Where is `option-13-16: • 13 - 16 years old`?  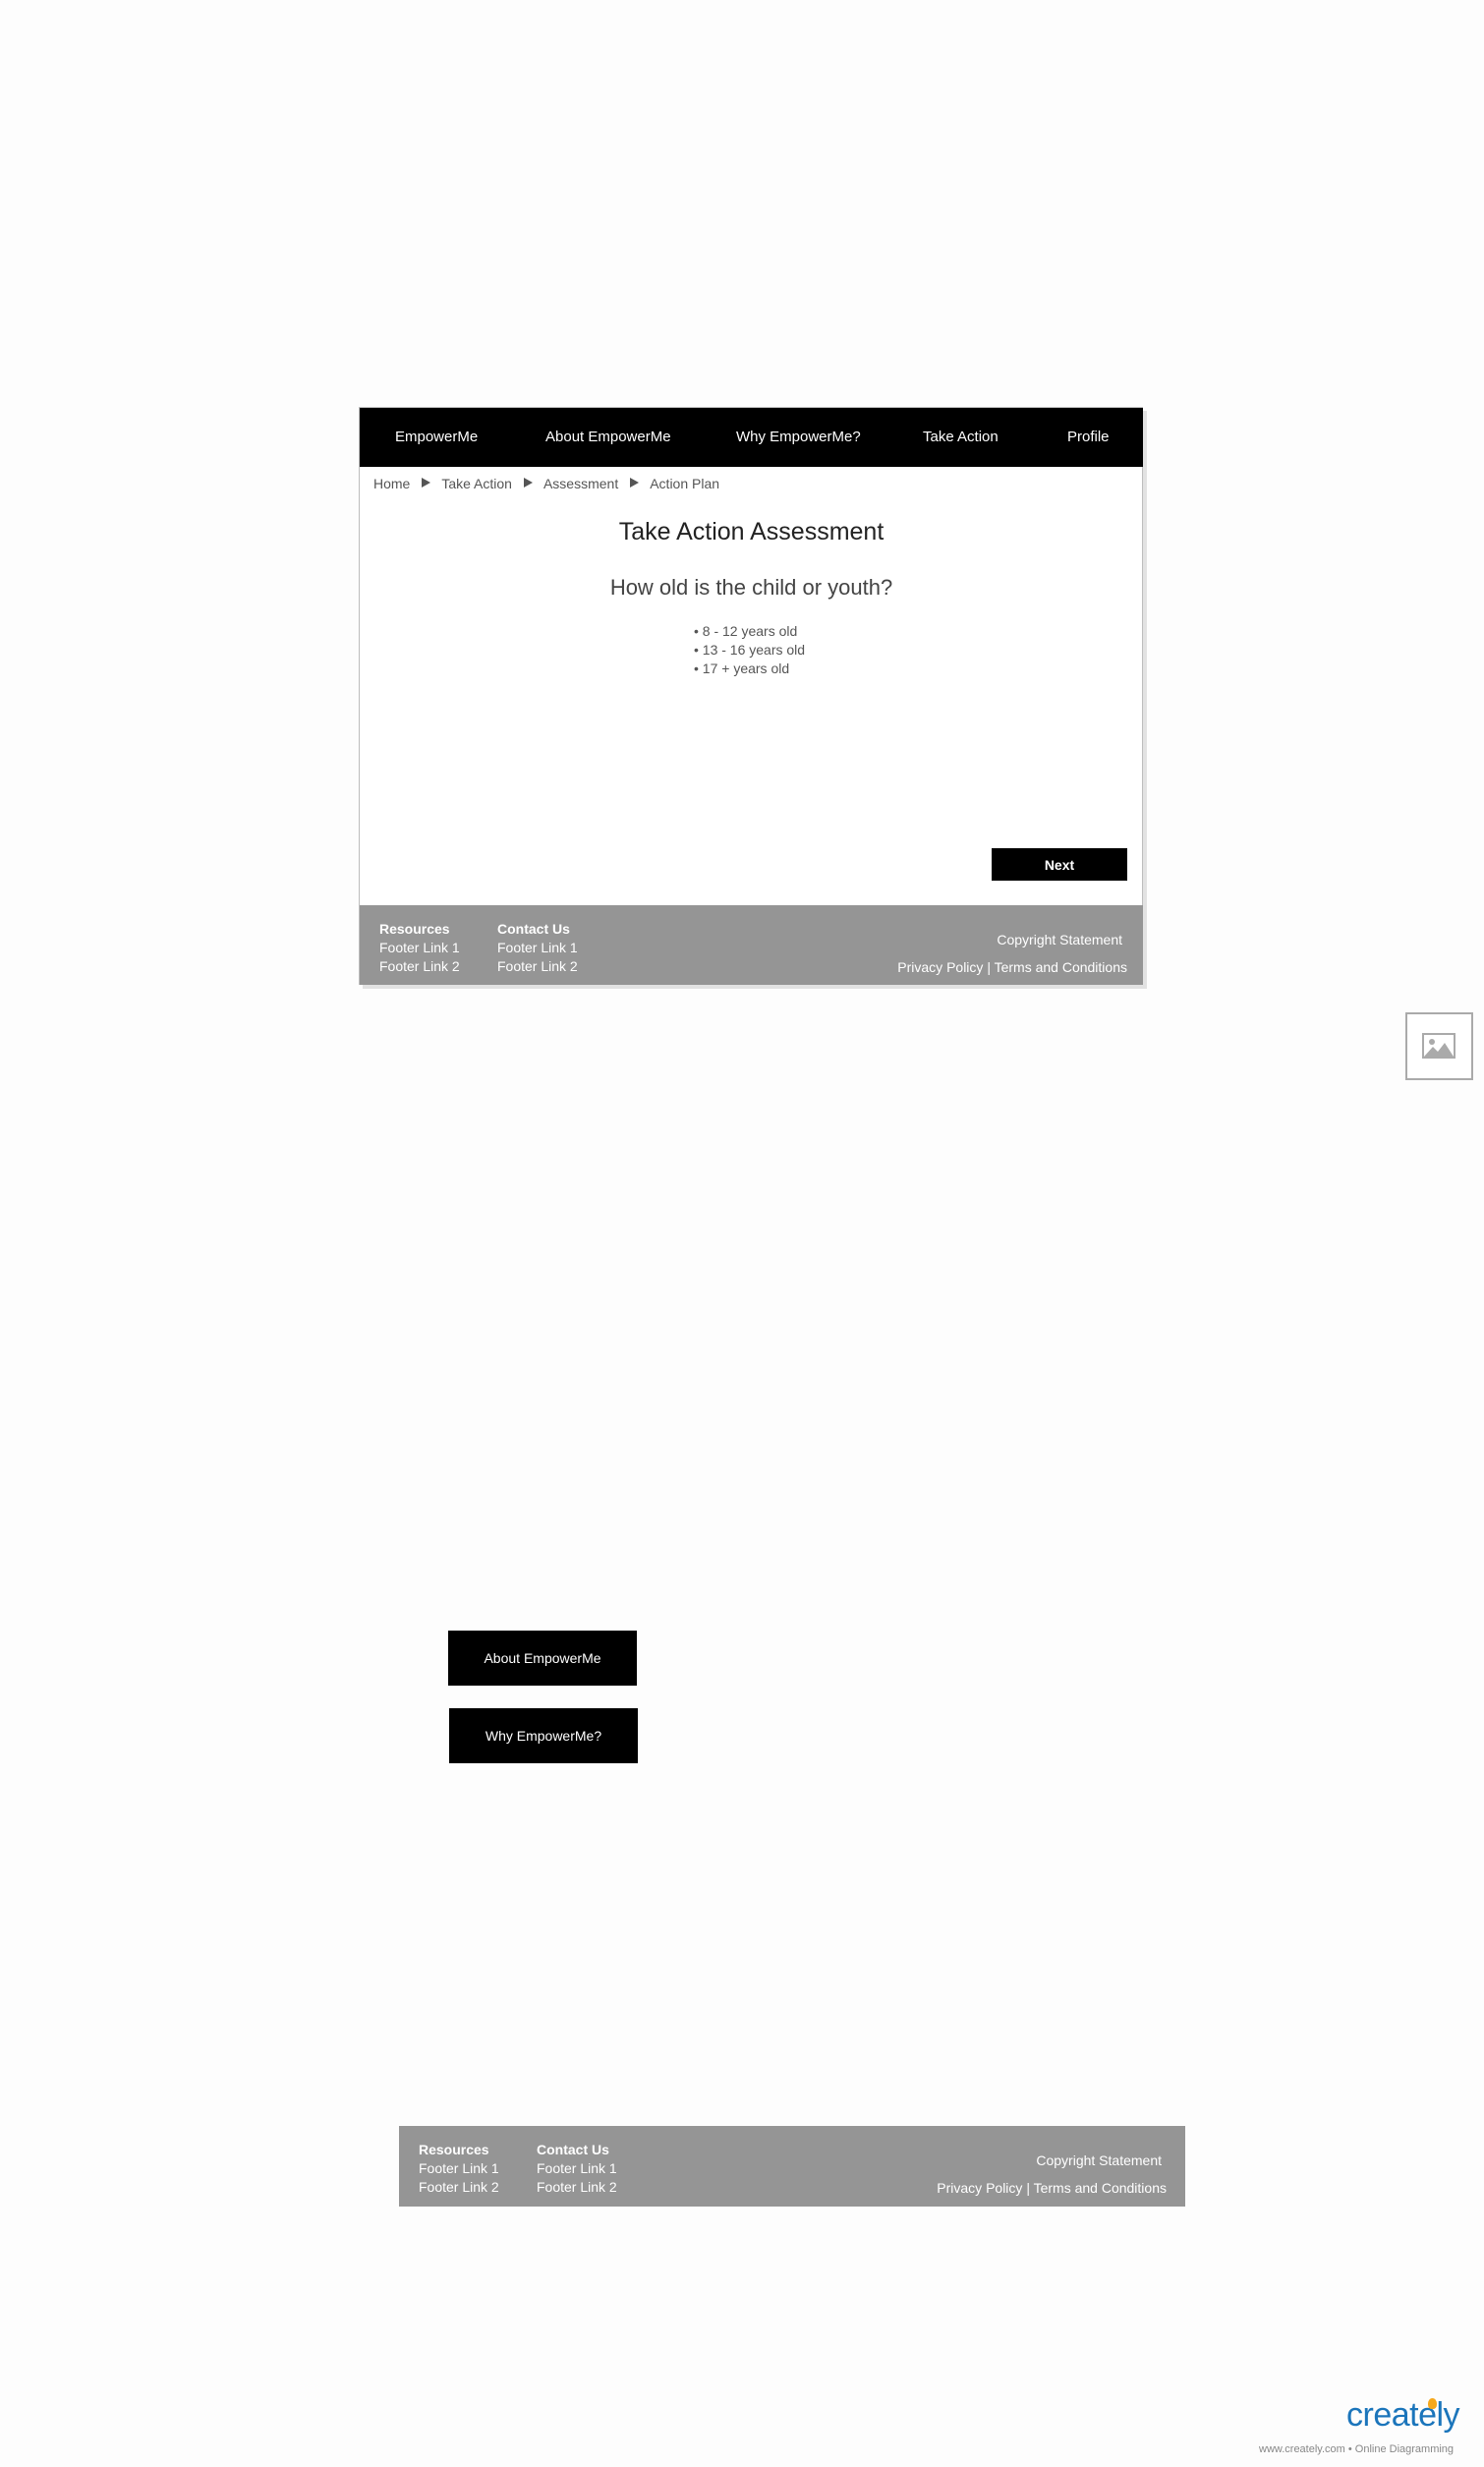
option-13-16: • 13 - 16 years old is located at coordinates (749, 650).